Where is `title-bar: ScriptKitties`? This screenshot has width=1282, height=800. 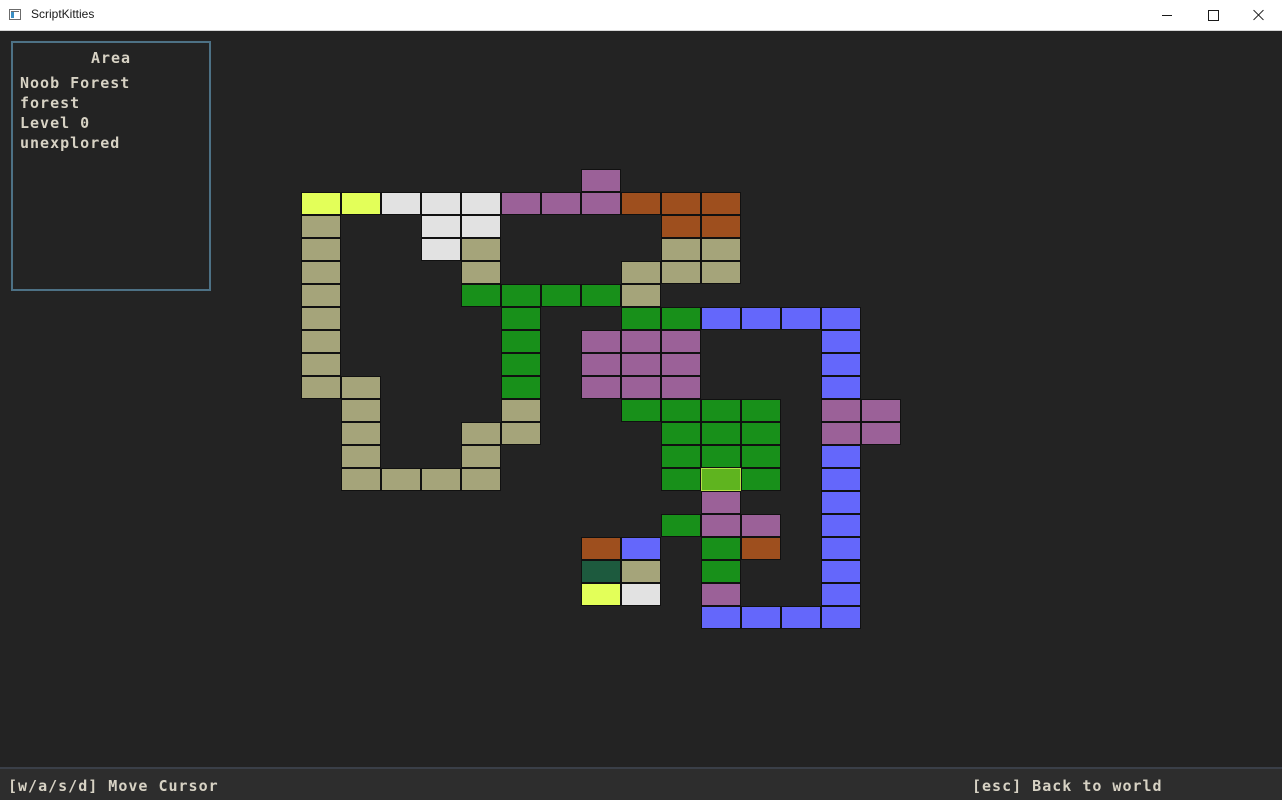
title-bar: ScriptKitties is located at coordinates (641, 15).